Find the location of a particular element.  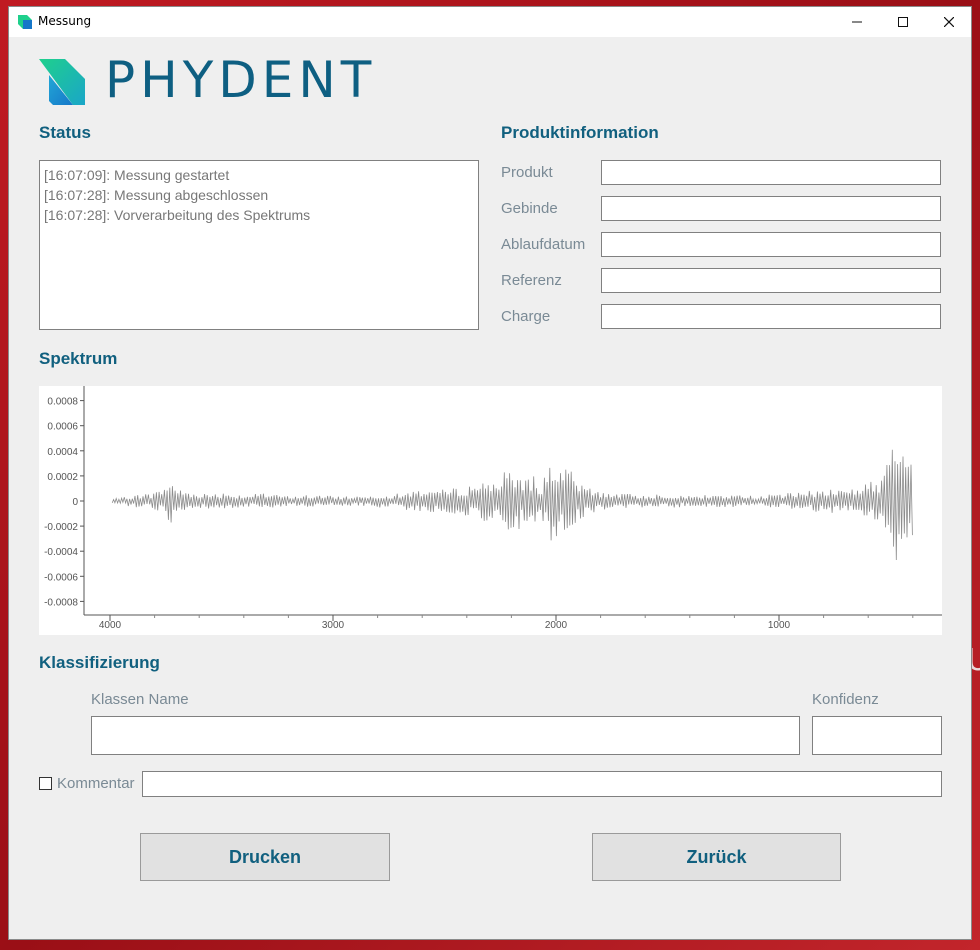

x-tick-label: 1000 is located at coordinates (779, 625).